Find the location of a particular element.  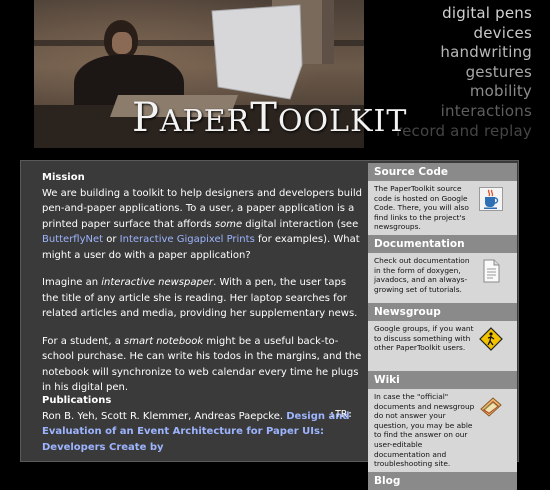

mission-heading: Mission is located at coordinates (63, 177).